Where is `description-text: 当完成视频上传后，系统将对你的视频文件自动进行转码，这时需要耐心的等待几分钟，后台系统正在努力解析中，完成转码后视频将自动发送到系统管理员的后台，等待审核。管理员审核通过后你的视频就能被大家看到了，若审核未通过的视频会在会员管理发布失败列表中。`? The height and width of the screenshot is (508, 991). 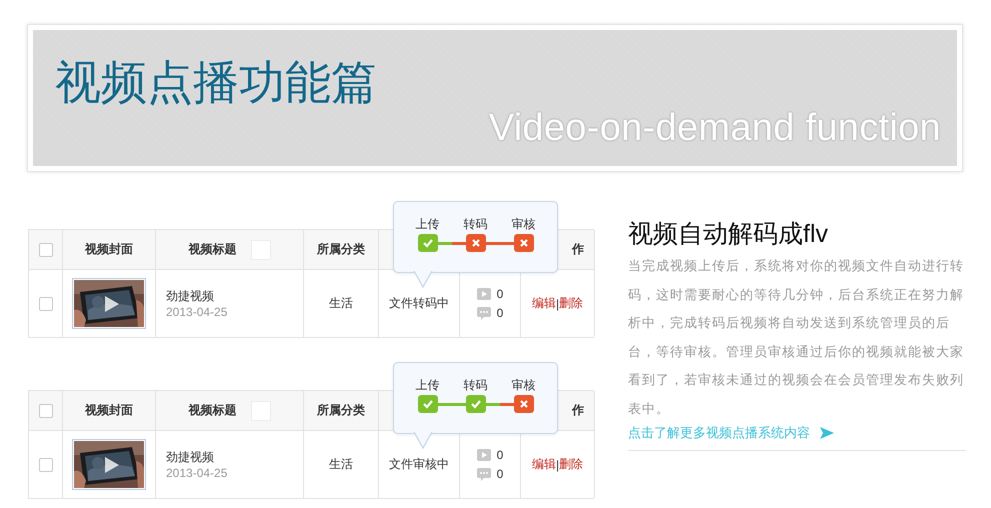 description-text: 当完成视频上传后，系统将对你的视频文件自动进行转码，这时需要耐心的等待几分钟，后台系统正在努力解析中，完成转码后视频将自动发送到系统管理员的后台，等待审核。管理员审核通过后你的视频就能被大家看到了，若审核未通过的视频会在会员管理发布失败列表中。 is located at coordinates (796, 337).